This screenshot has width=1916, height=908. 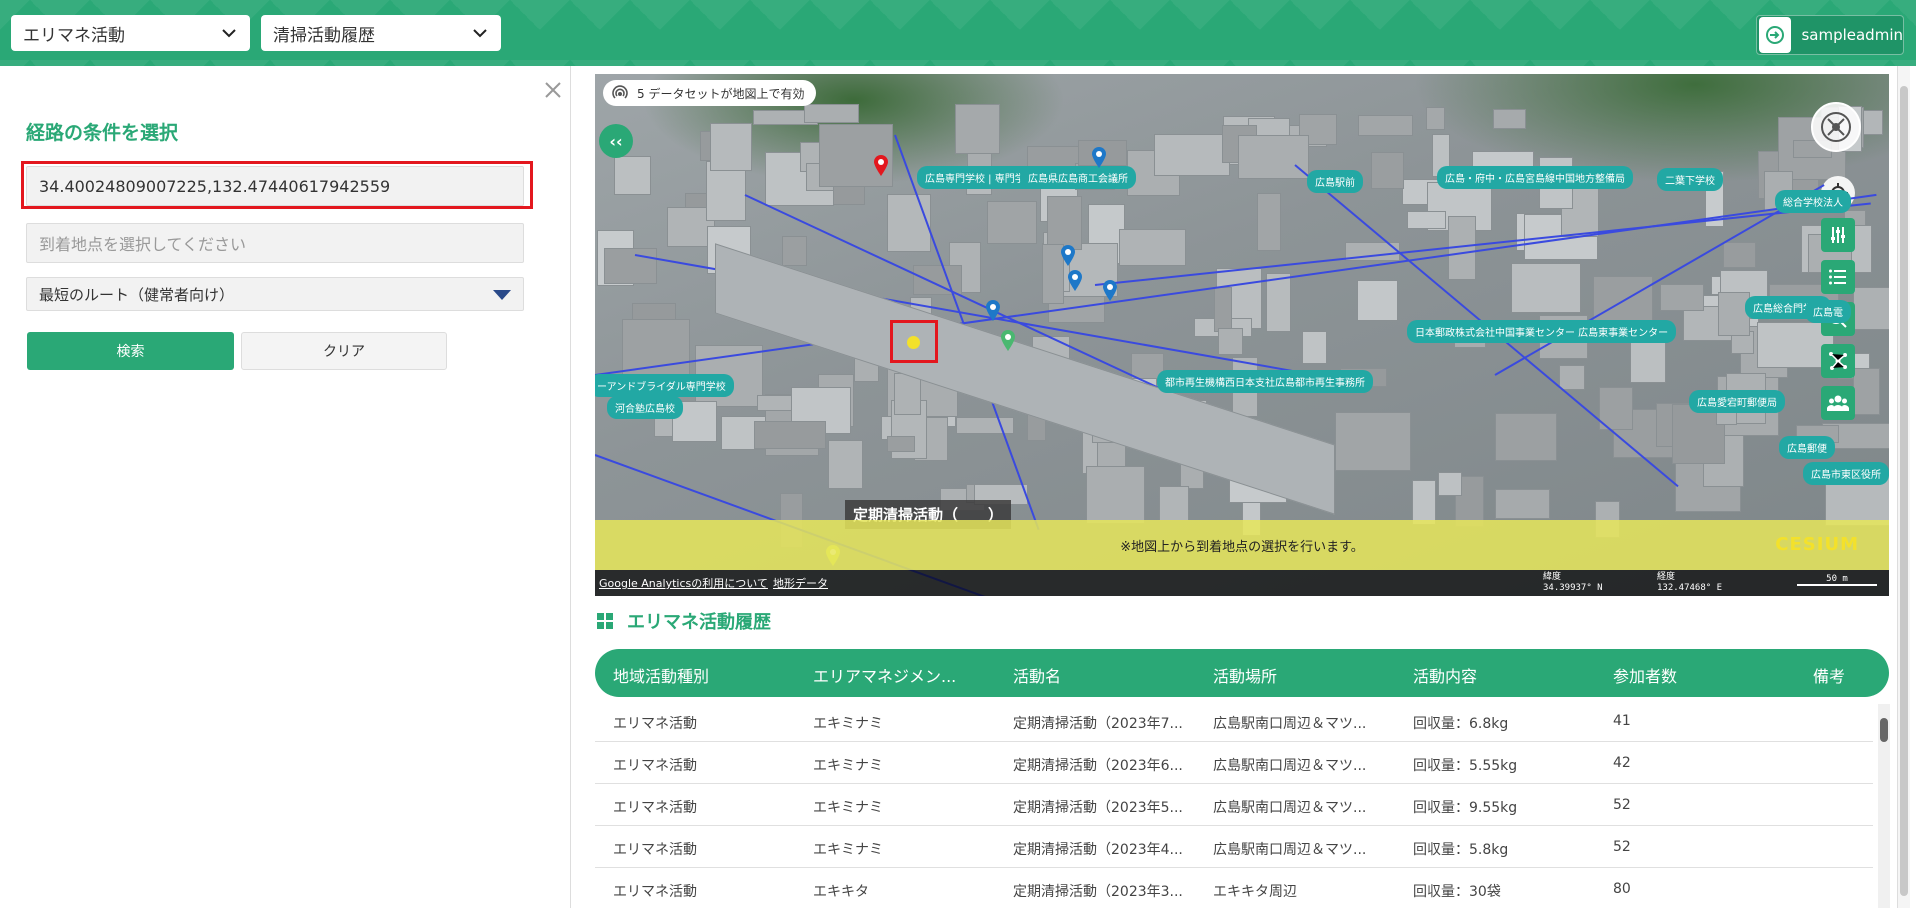 What do you see at coordinates (800, 583) in the screenshot?
I see `terrain-link: 地形データ` at bounding box center [800, 583].